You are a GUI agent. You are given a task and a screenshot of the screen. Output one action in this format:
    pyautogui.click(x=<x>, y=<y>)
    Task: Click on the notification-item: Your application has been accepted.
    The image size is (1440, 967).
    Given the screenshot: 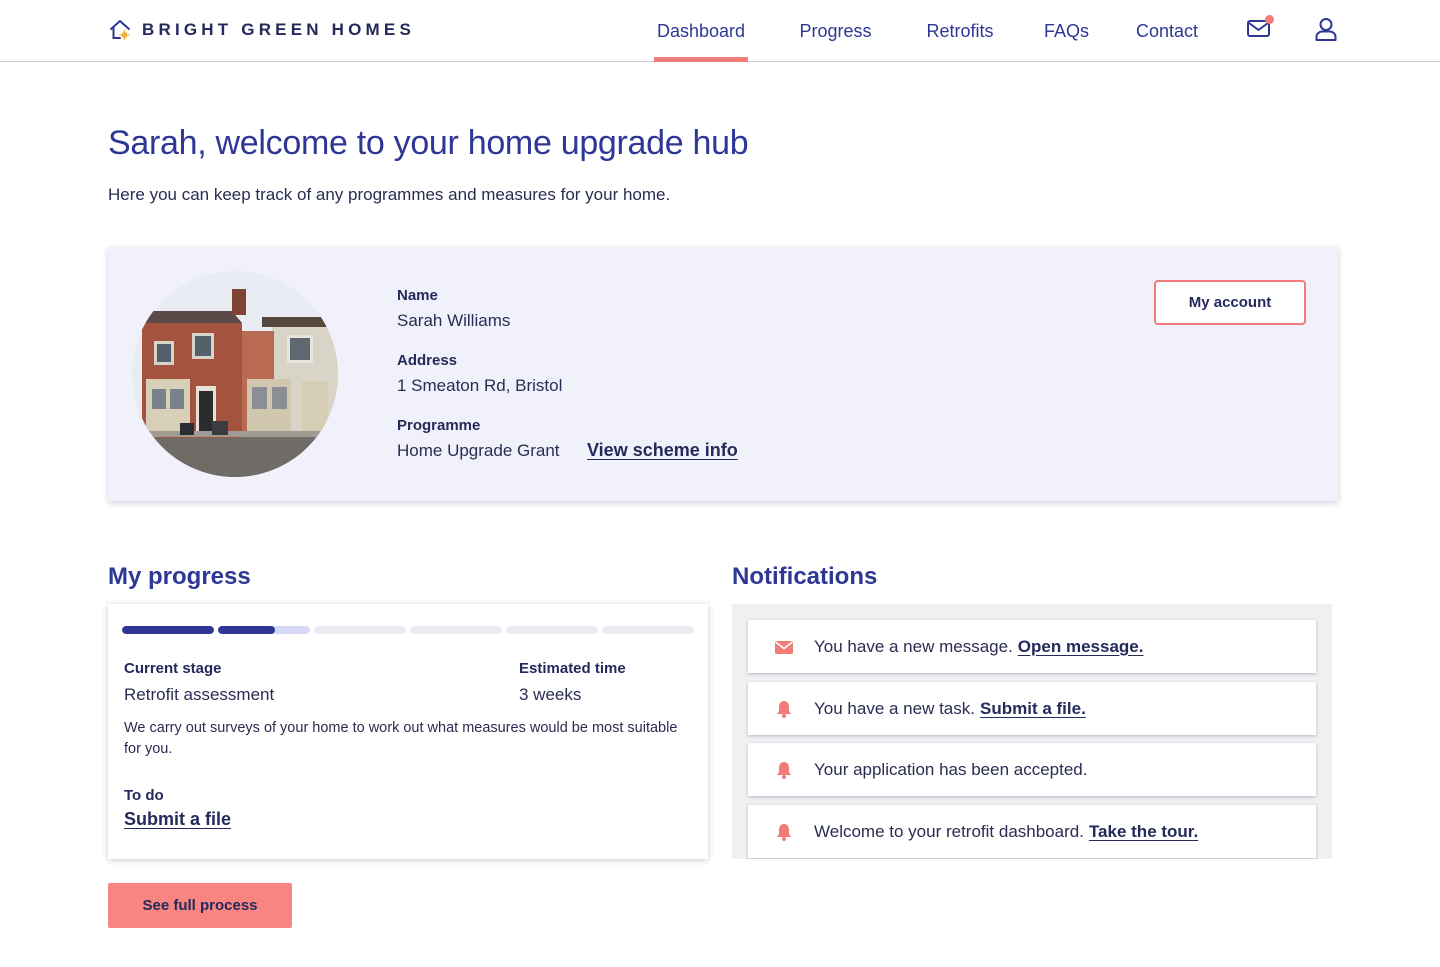 What is the action you would take?
    pyautogui.click(x=1032, y=769)
    